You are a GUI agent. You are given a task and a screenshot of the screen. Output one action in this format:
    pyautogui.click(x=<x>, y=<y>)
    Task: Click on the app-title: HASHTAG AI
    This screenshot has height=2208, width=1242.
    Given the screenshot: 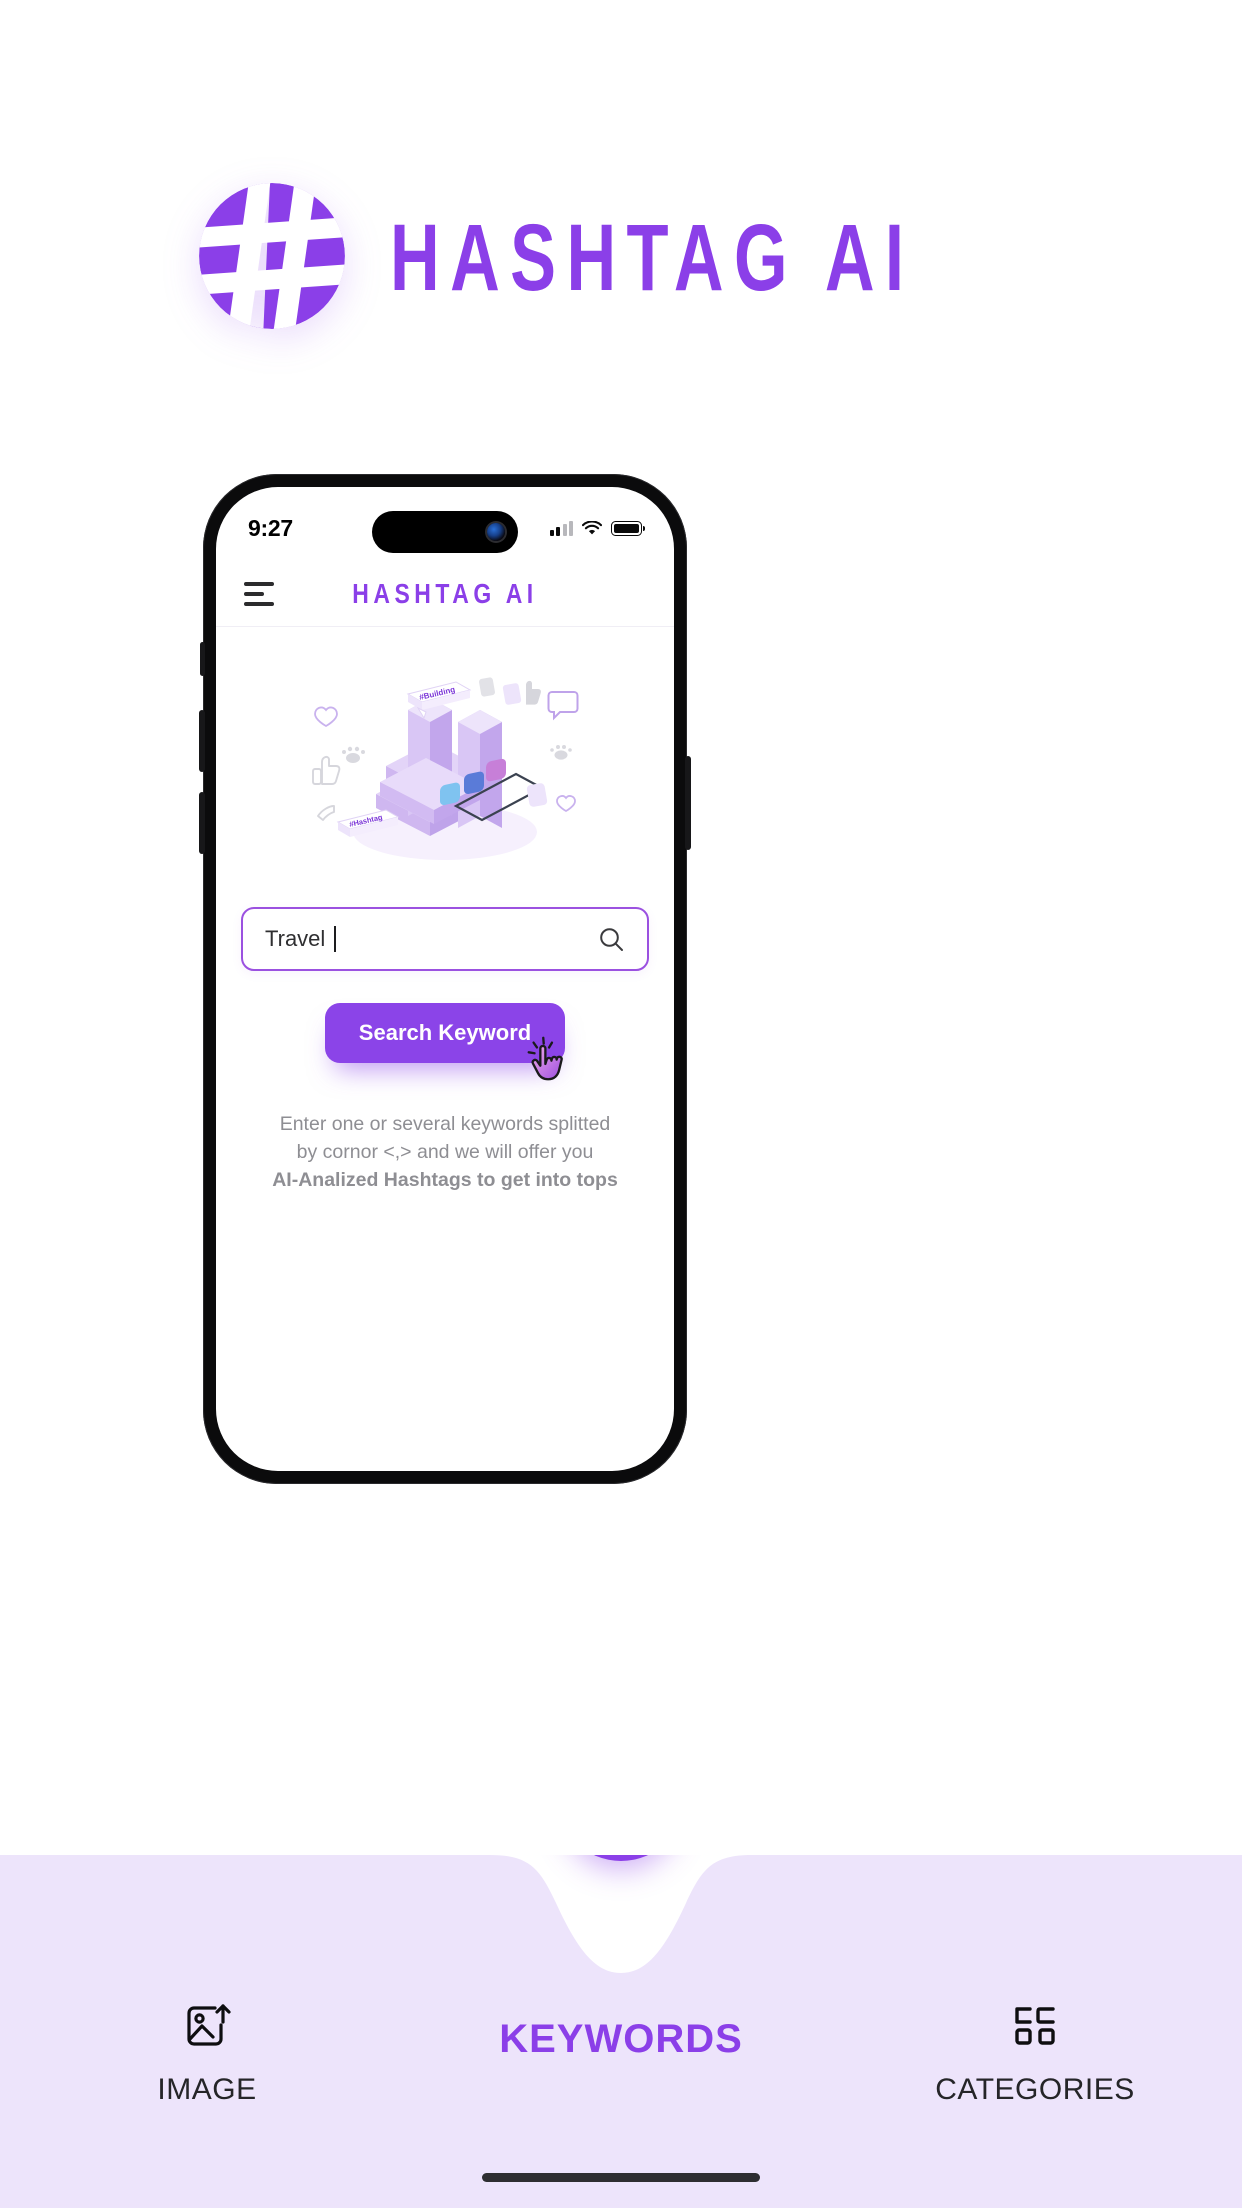 What is the action you would take?
    pyautogui.click(x=445, y=593)
    